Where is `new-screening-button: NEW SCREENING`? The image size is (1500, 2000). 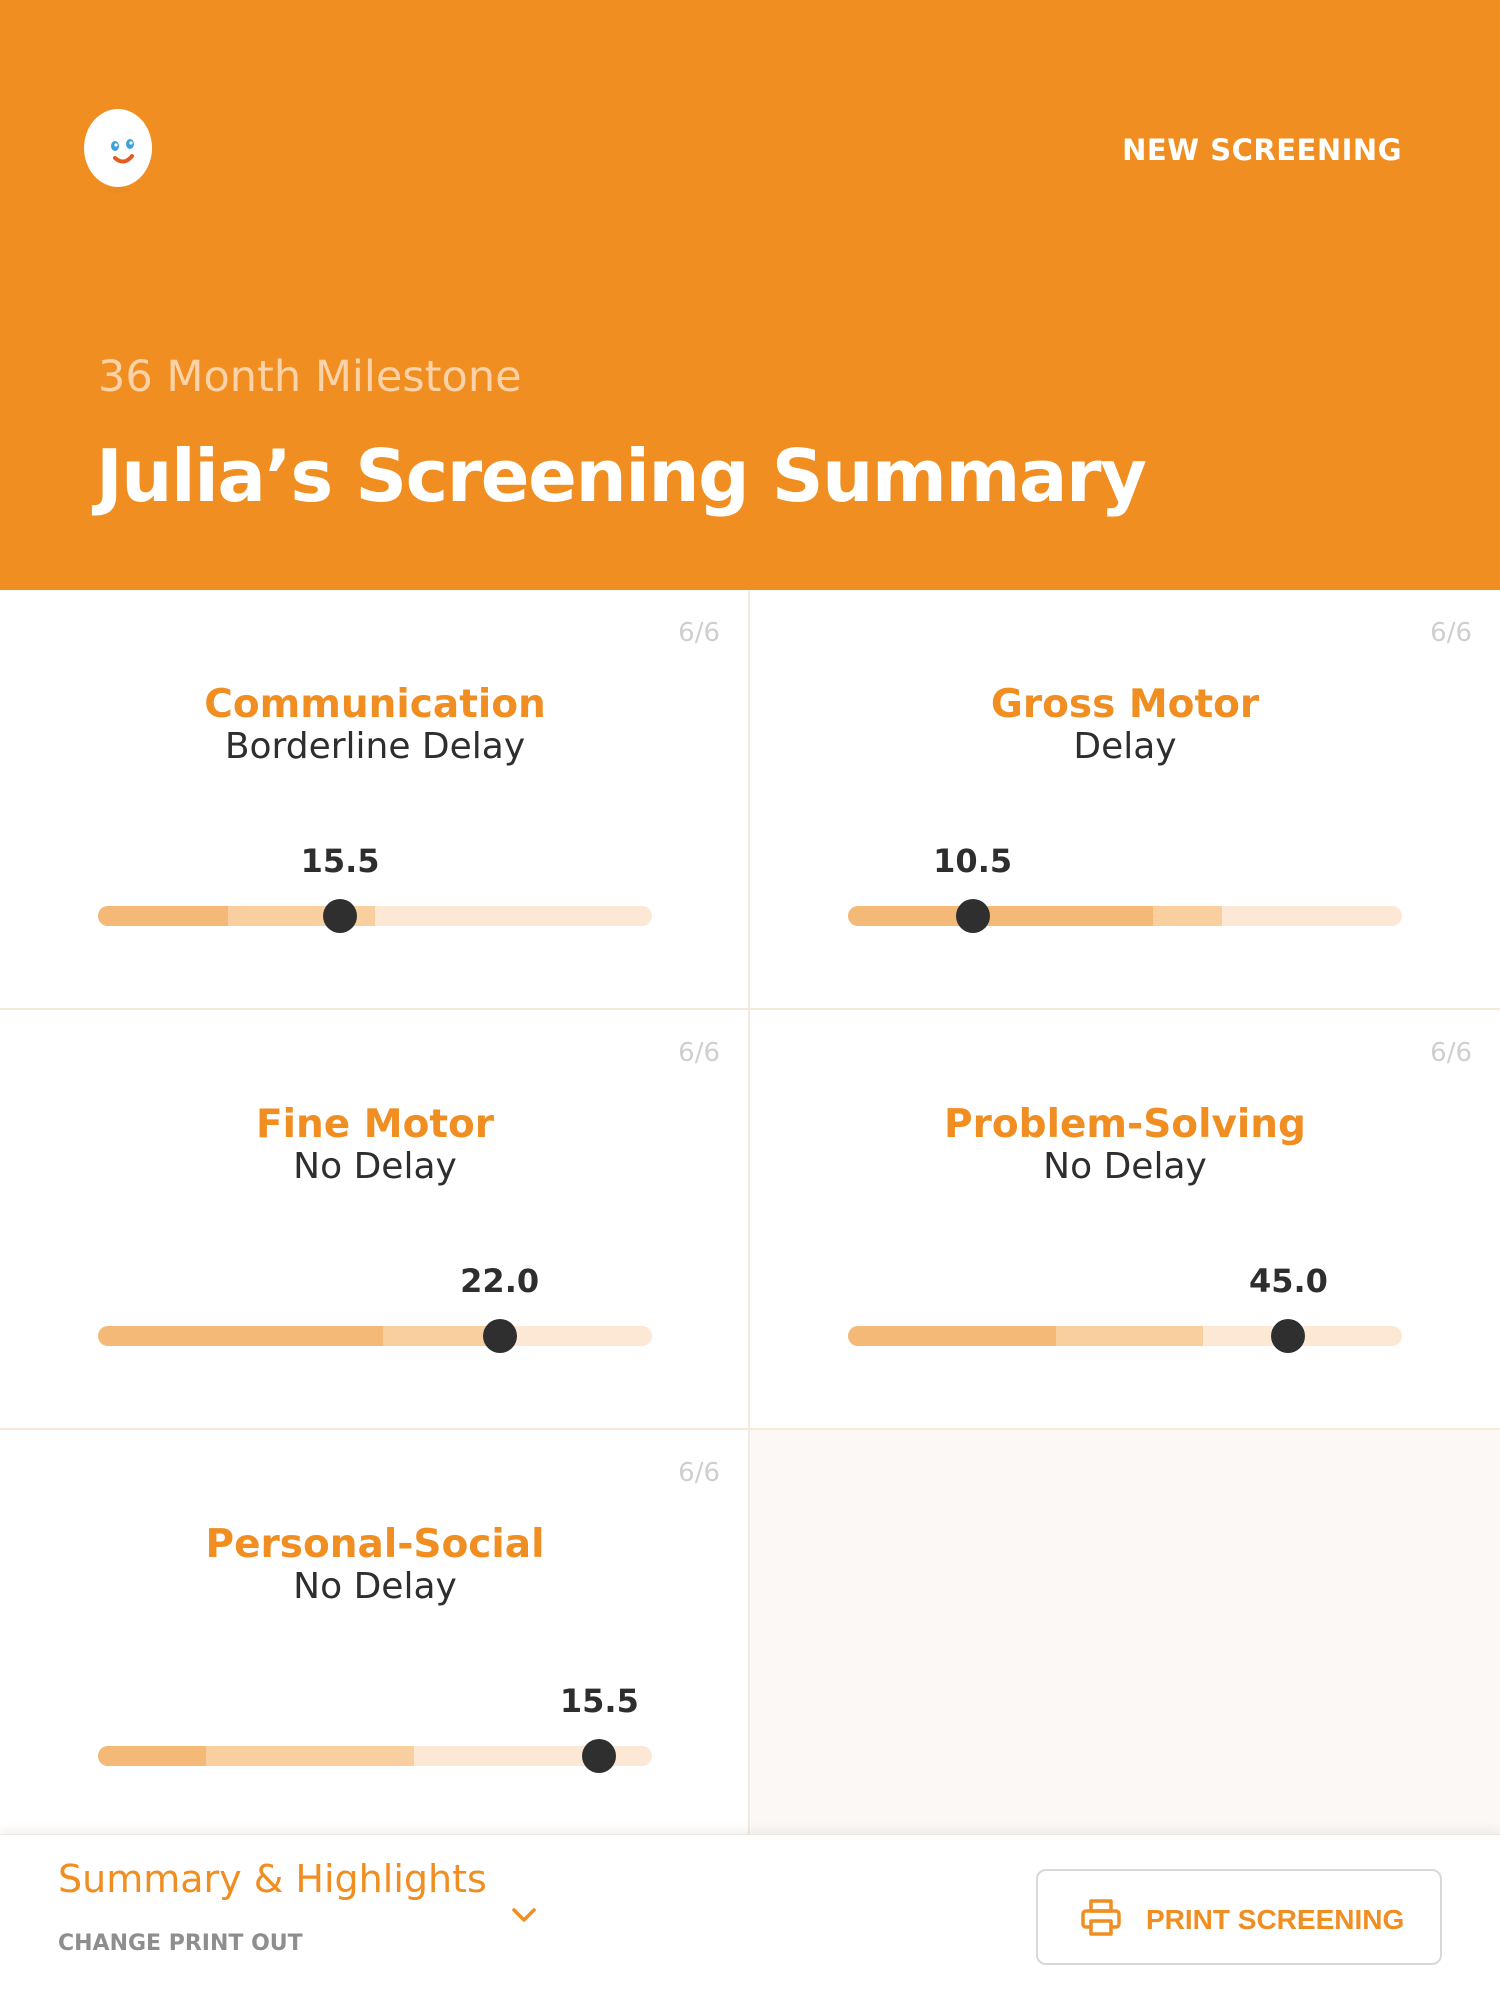
new-screening-button: NEW SCREENING is located at coordinates (1262, 150).